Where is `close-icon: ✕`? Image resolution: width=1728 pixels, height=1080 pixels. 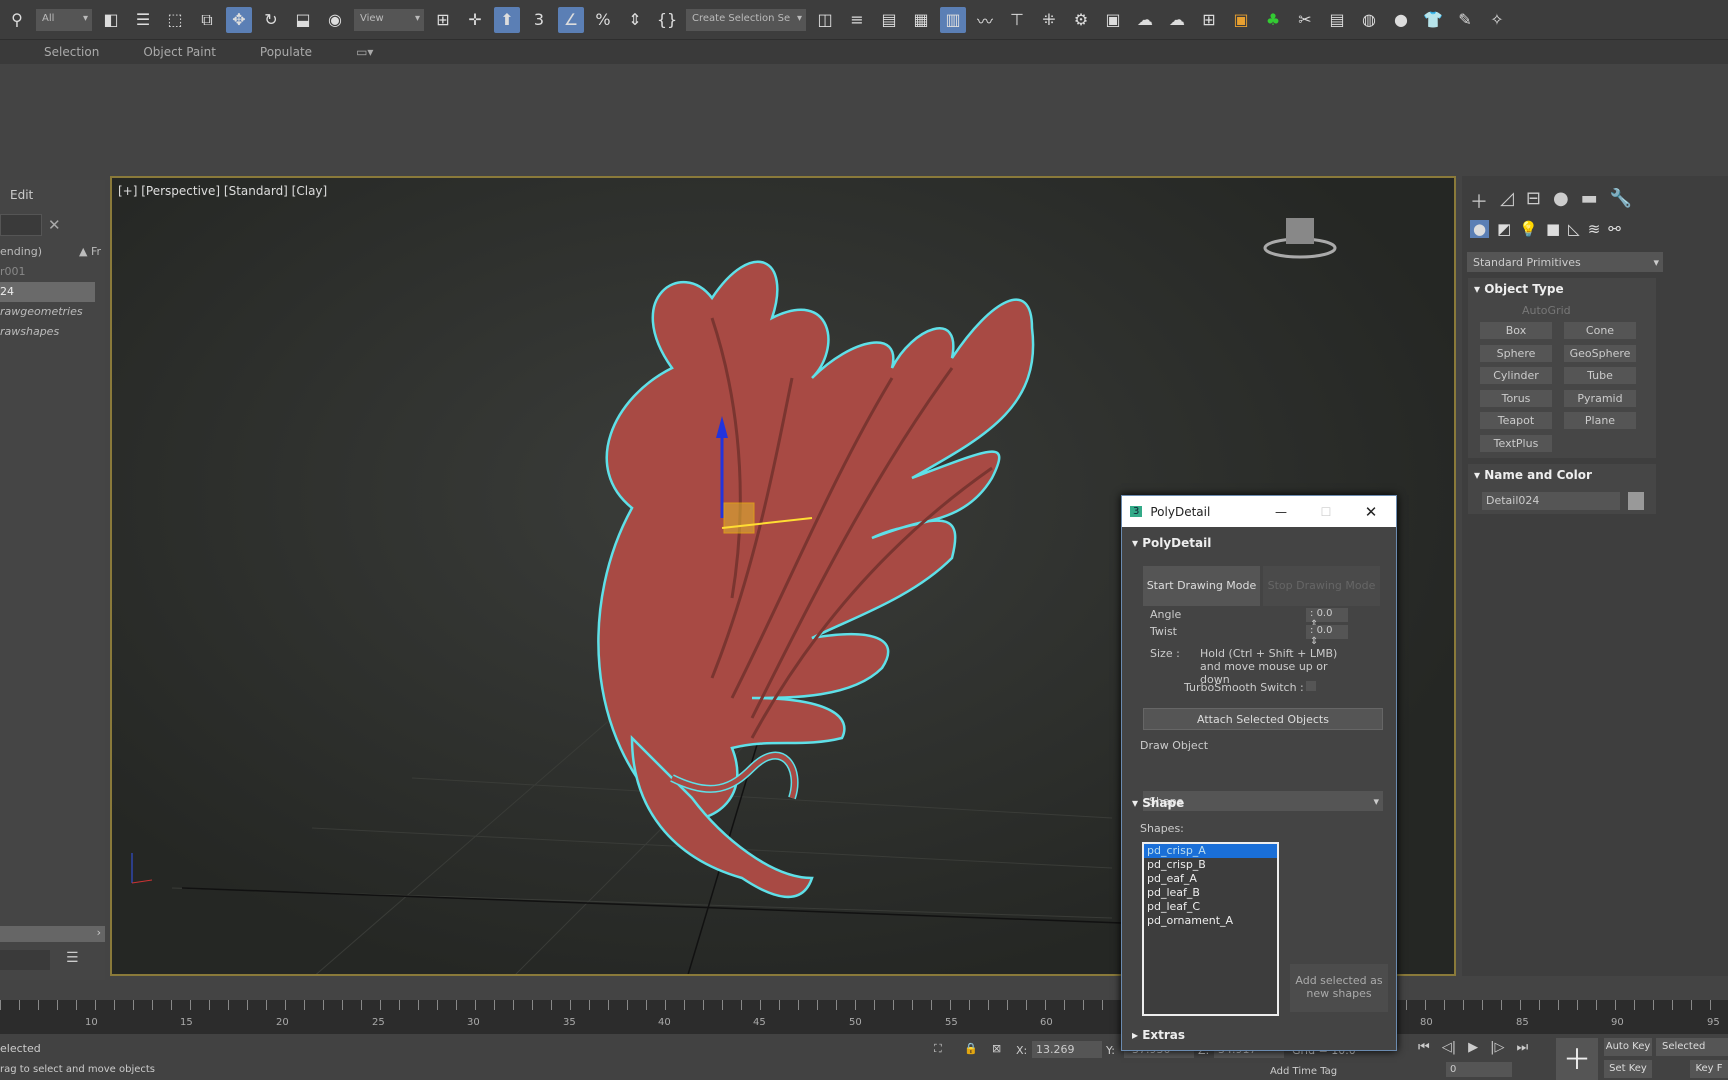
close-icon: ✕ is located at coordinates (54, 225).